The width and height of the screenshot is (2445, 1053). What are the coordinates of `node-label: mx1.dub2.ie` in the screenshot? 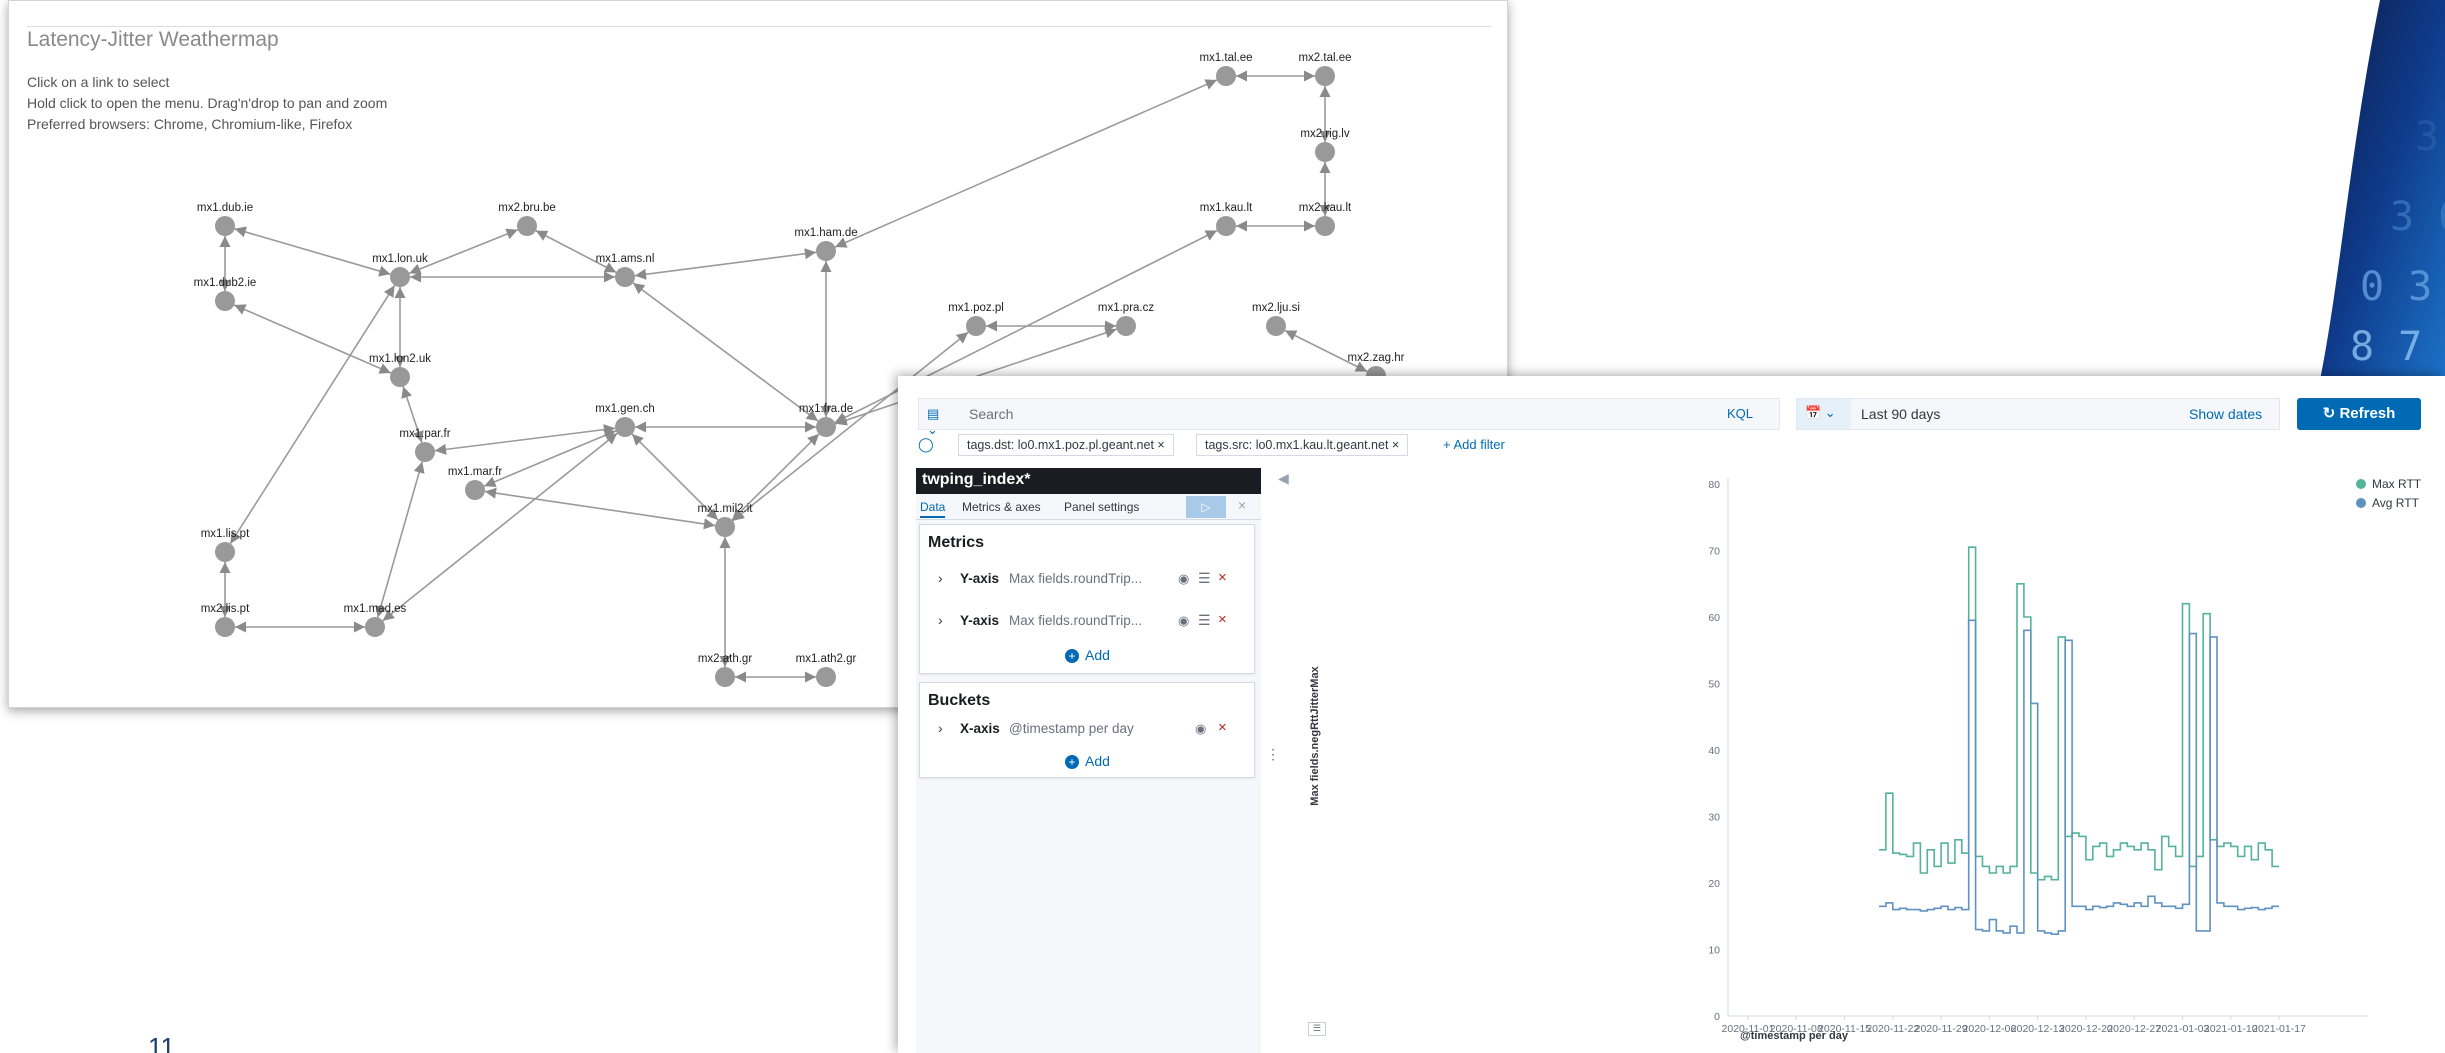 It's located at (225, 283).